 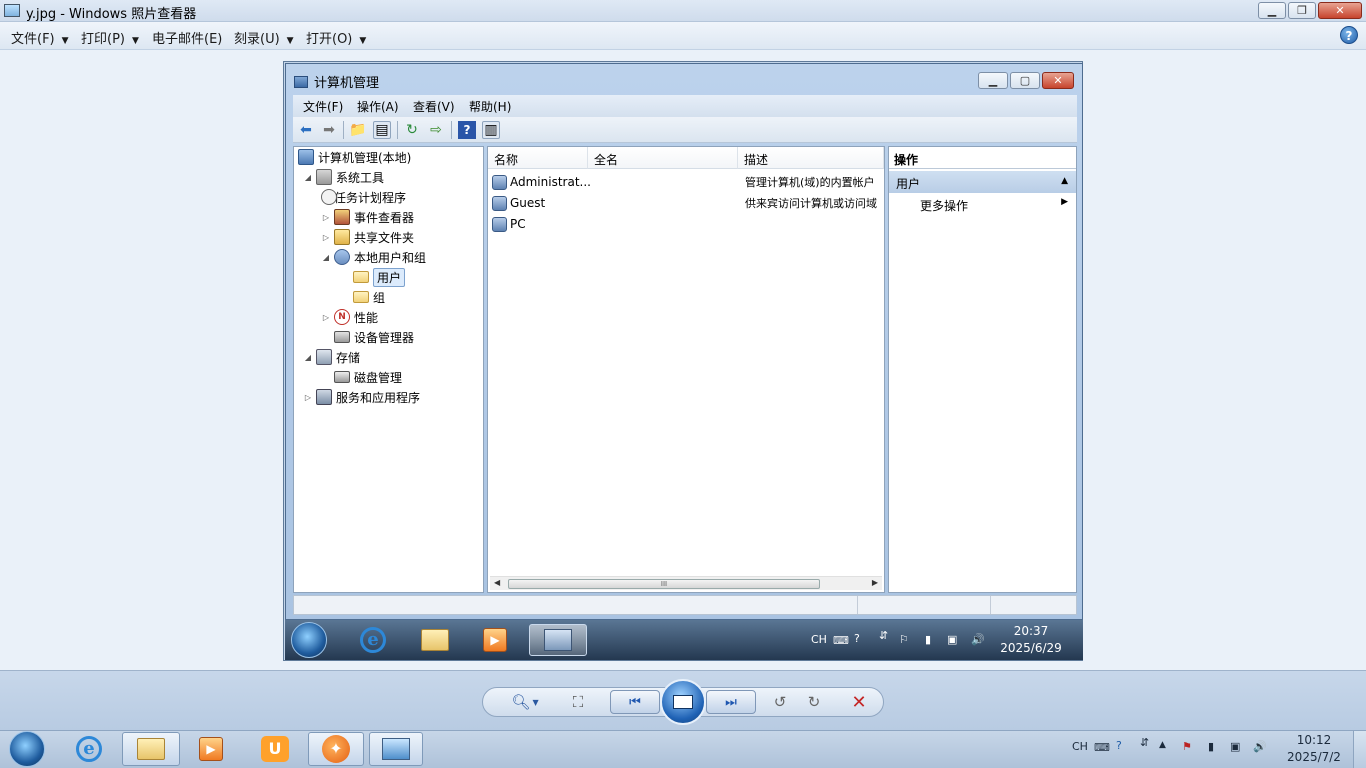 What do you see at coordinates (578, 702) in the screenshot?
I see `actual-size-icon: ⛶` at bounding box center [578, 702].